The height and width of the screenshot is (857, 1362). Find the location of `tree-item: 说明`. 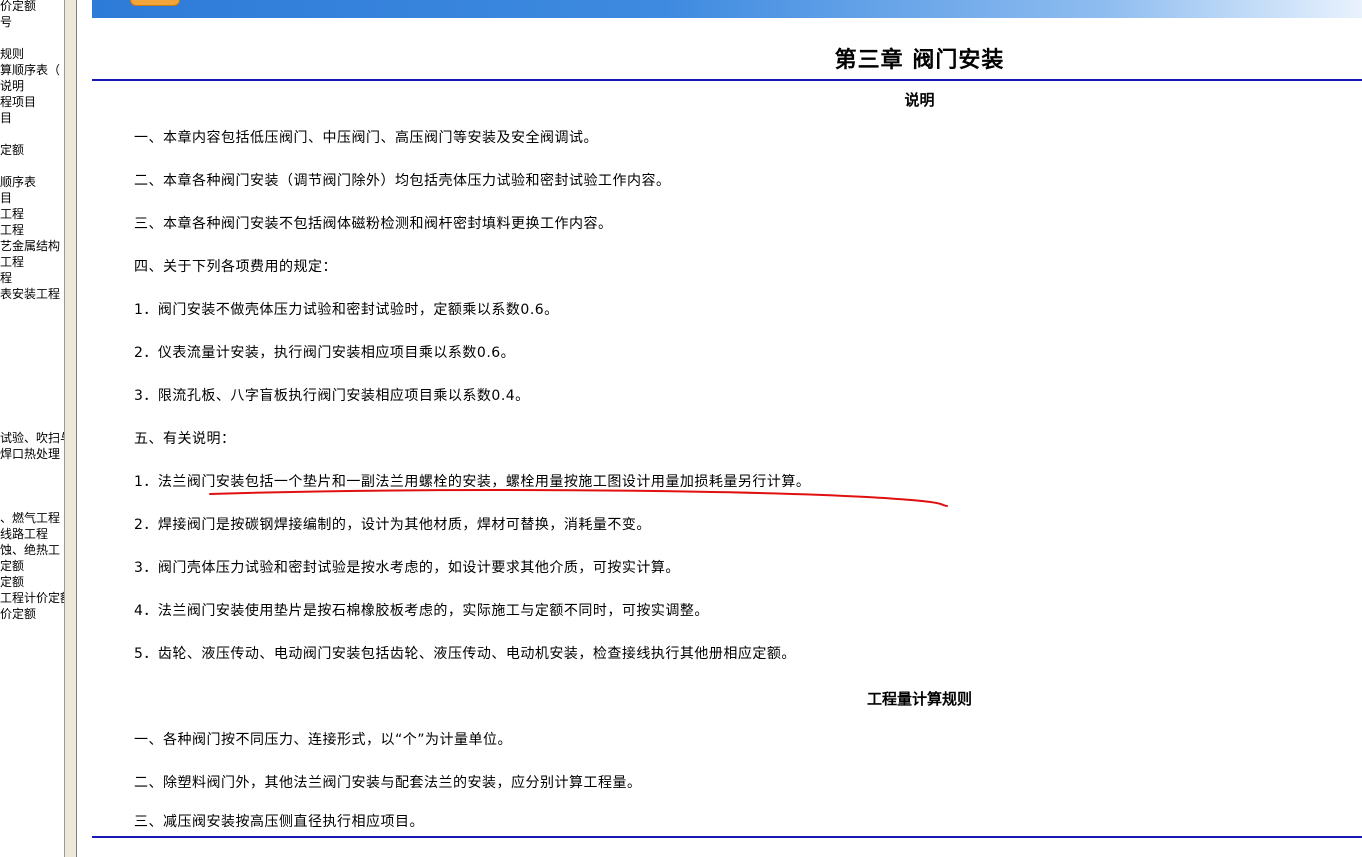

tree-item: 说明 is located at coordinates (12, 86).